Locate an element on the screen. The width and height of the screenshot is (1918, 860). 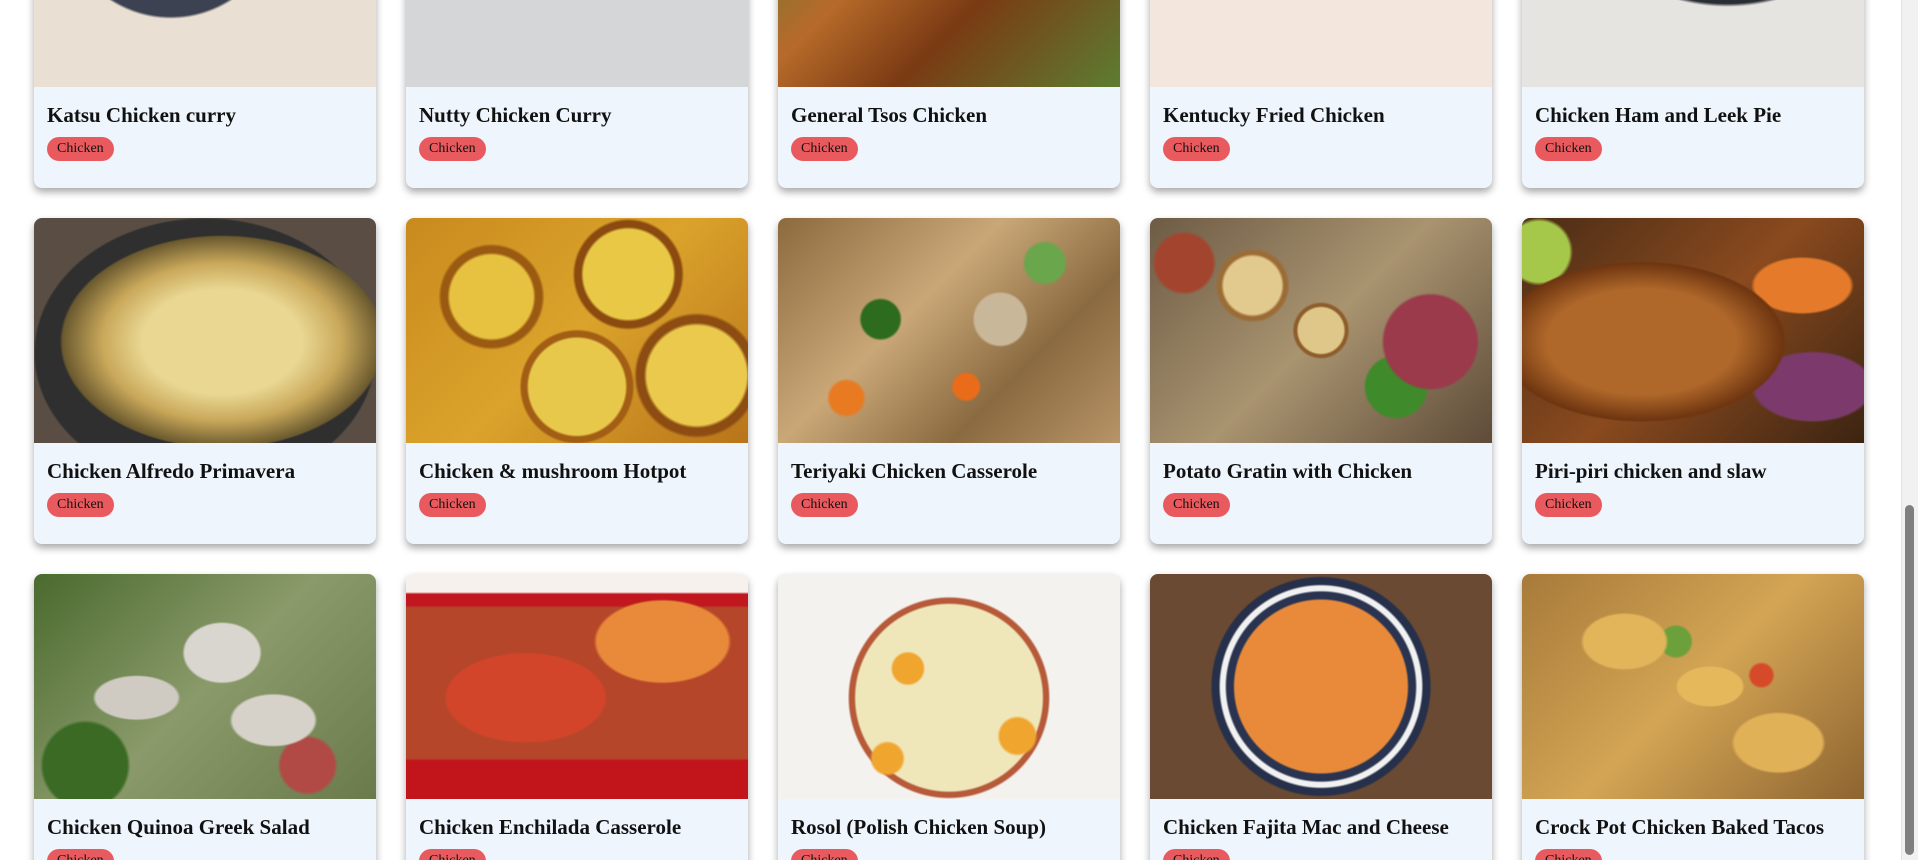
recipe-title: Katsu Chicken curry is located at coordinates (141, 115).